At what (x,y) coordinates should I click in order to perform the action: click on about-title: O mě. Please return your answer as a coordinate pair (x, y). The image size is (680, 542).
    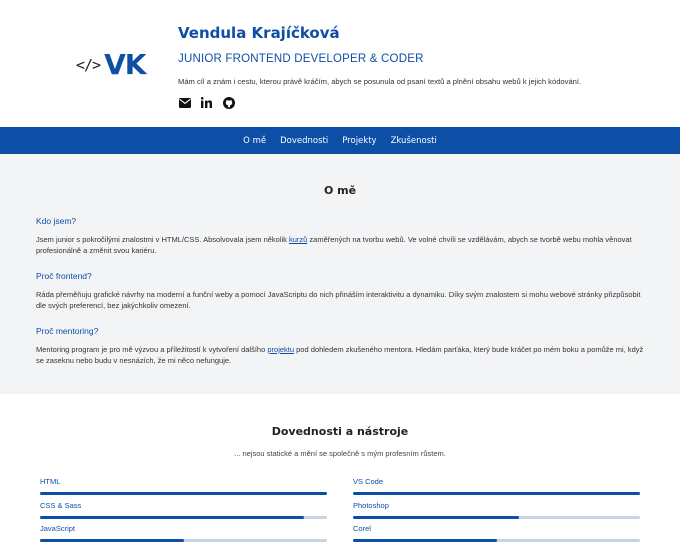
    Looking at the image, I should click on (340, 190).